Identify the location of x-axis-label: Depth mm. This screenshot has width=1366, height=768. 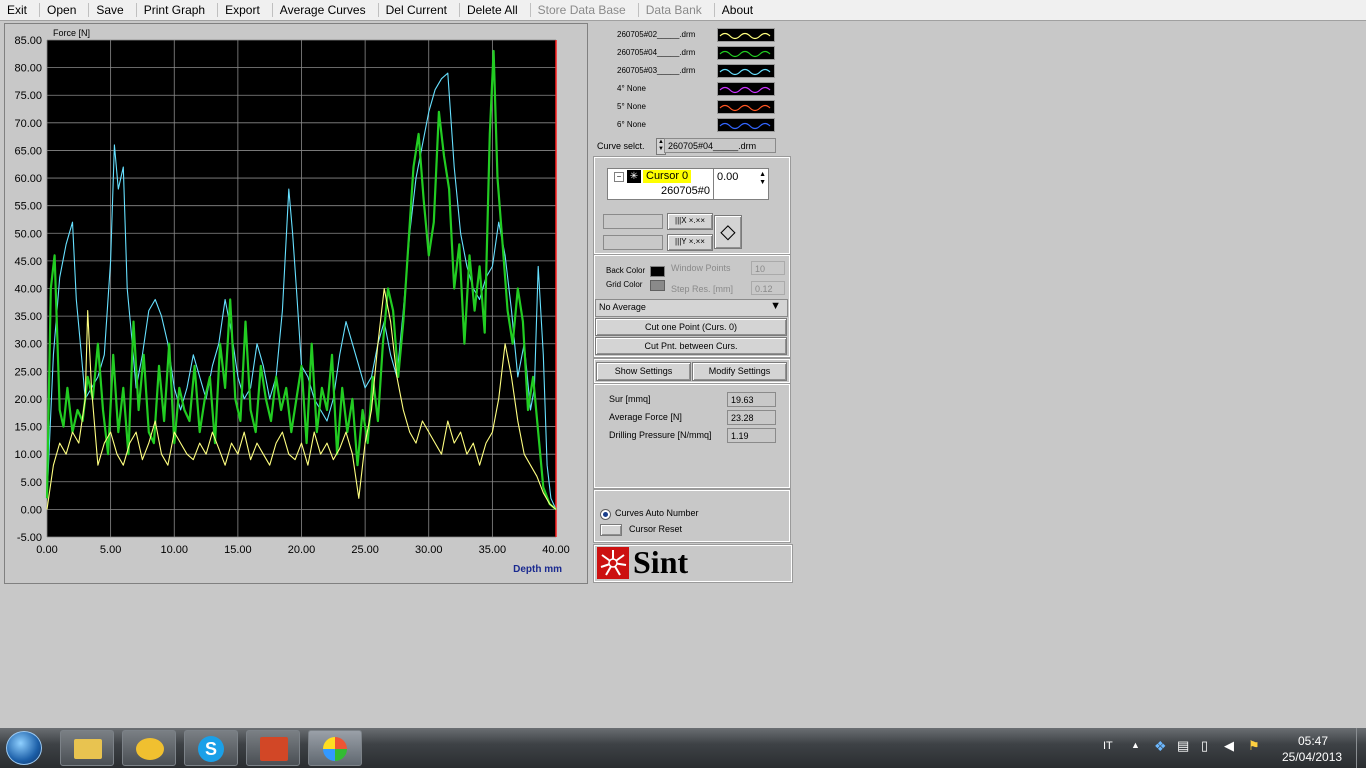
(537, 569).